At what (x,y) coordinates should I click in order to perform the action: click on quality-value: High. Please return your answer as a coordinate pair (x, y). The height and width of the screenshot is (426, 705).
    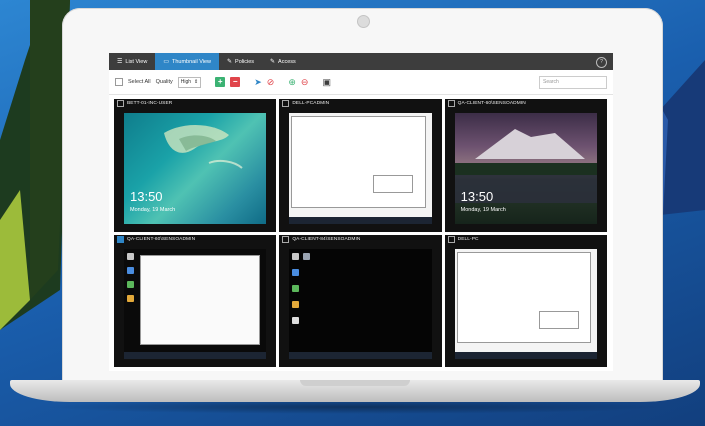
    Looking at the image, I should click on (186, 82).